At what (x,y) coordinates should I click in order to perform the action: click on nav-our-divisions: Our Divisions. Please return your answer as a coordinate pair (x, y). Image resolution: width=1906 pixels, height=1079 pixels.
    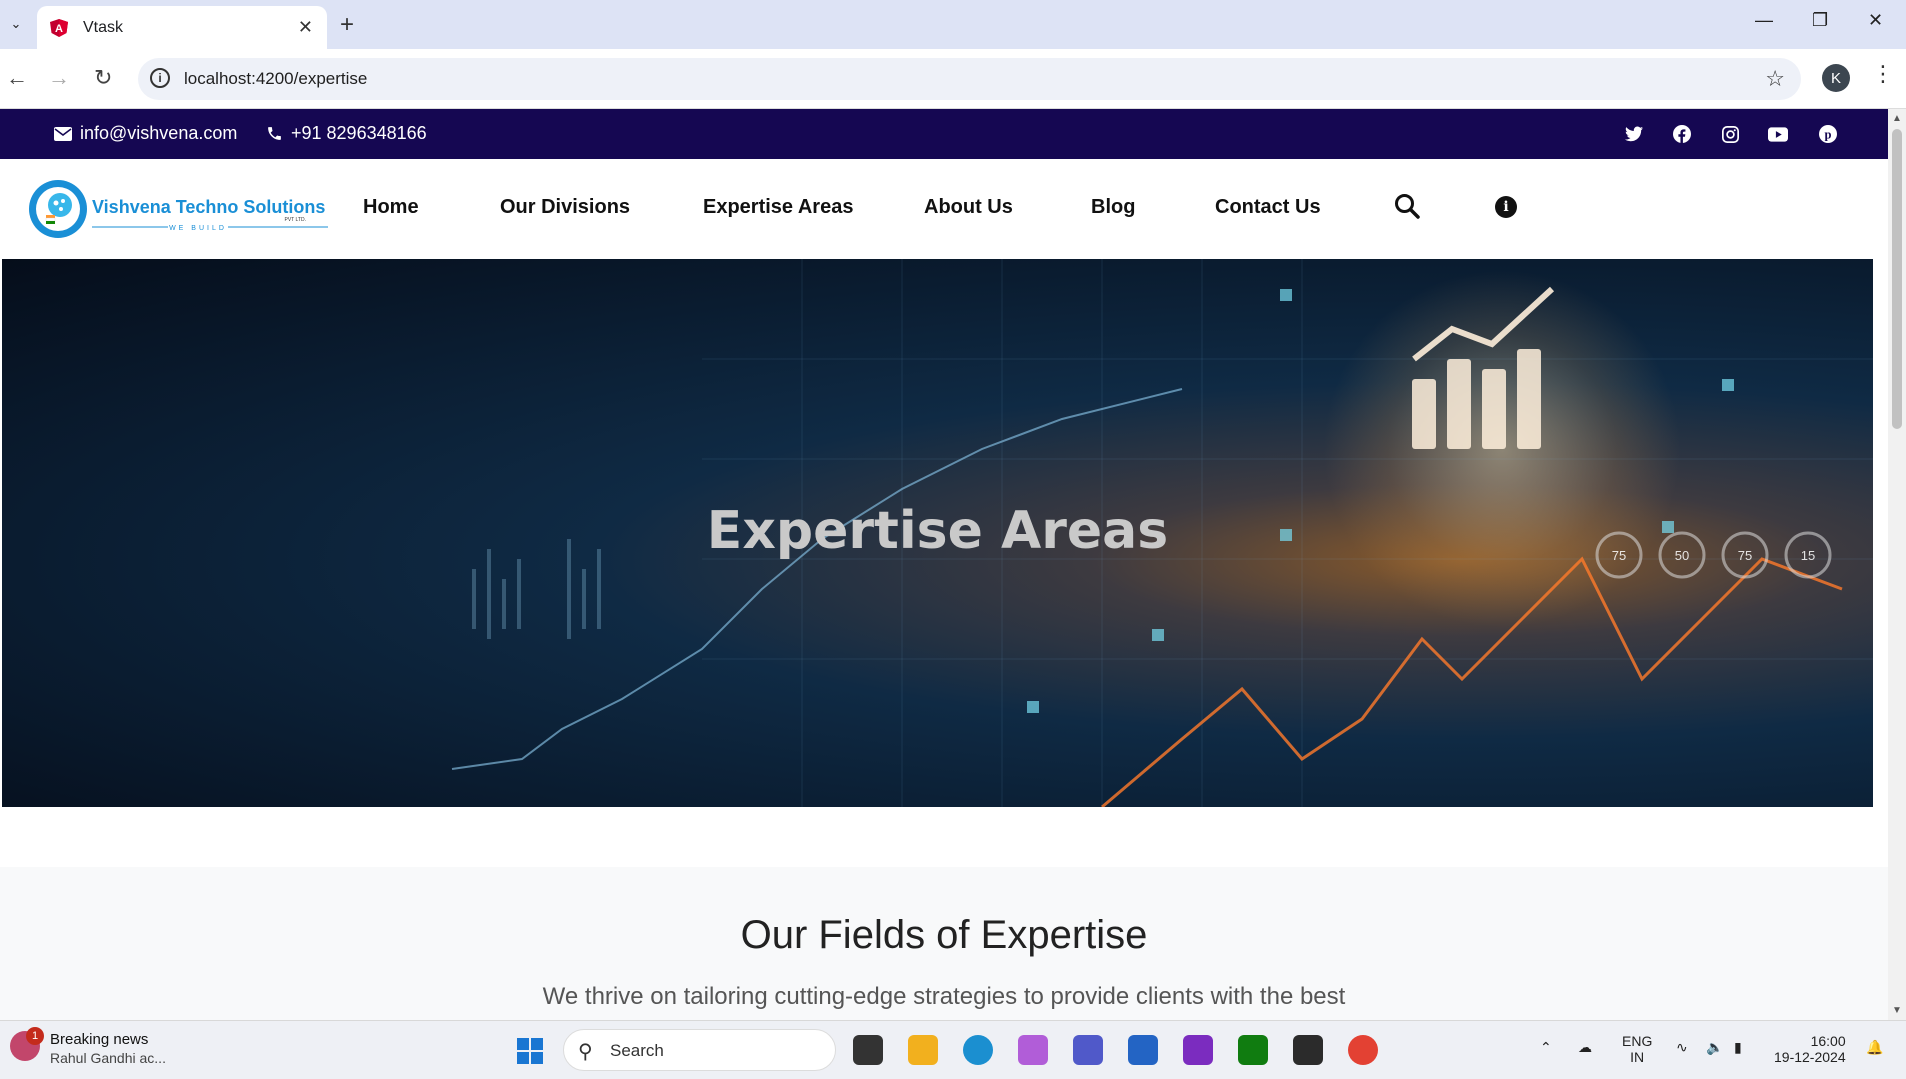
    Looking at the image, I should click on (565, 207).